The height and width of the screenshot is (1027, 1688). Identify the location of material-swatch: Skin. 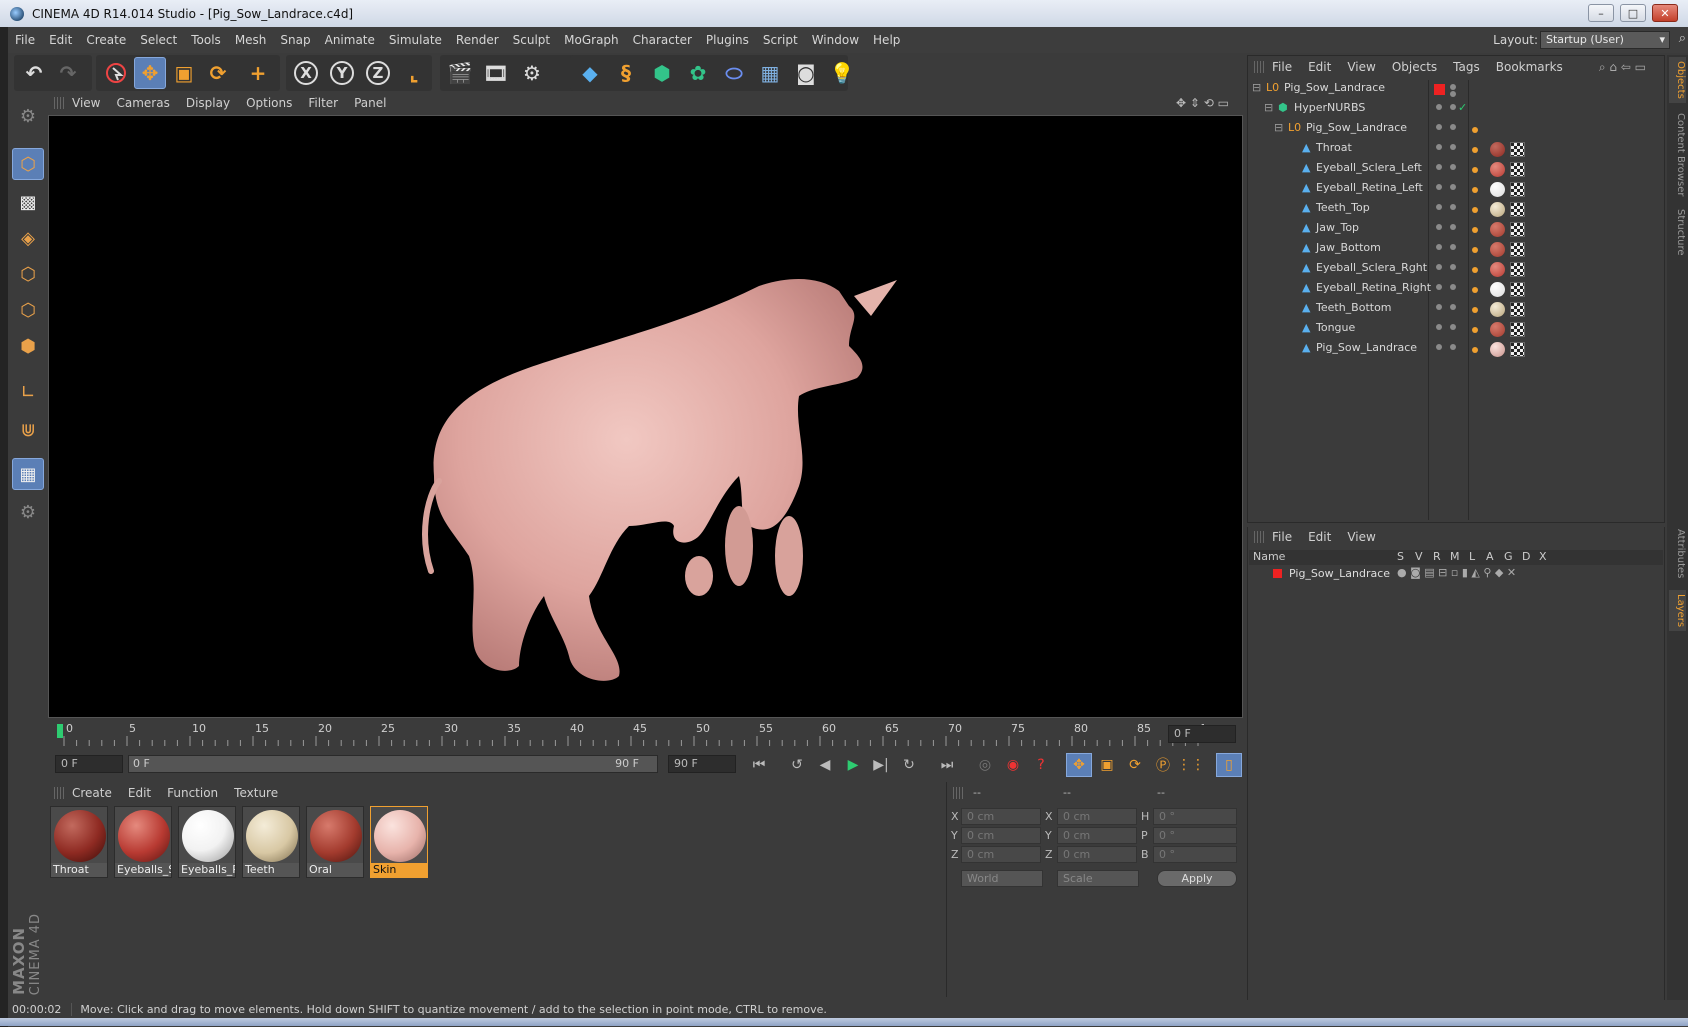
(399, 842).